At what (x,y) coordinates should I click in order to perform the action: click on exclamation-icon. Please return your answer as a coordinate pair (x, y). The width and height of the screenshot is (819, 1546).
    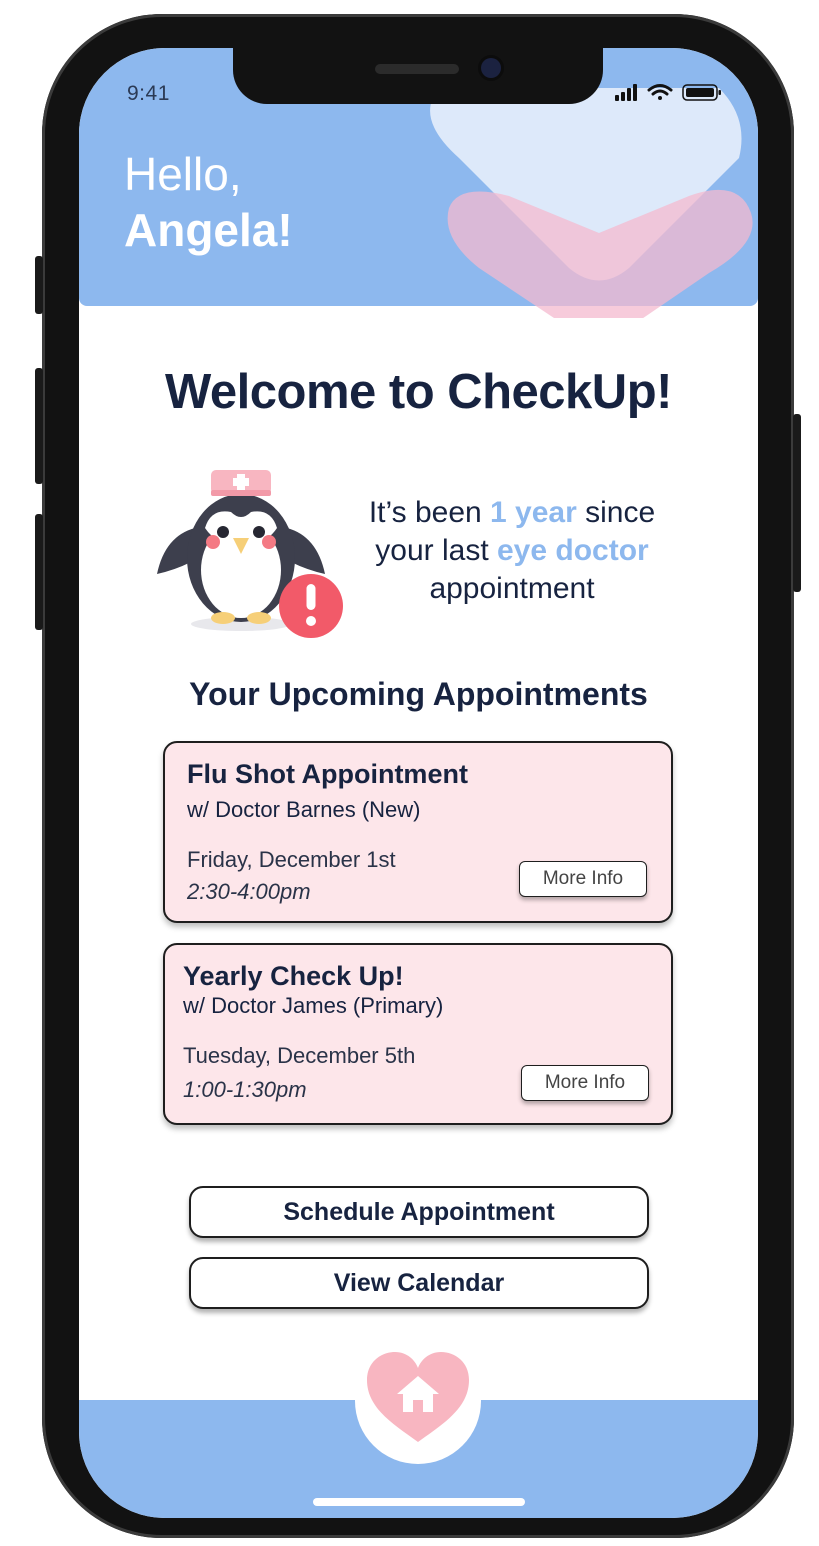
    Looking at the image, I should click on (311, 606).